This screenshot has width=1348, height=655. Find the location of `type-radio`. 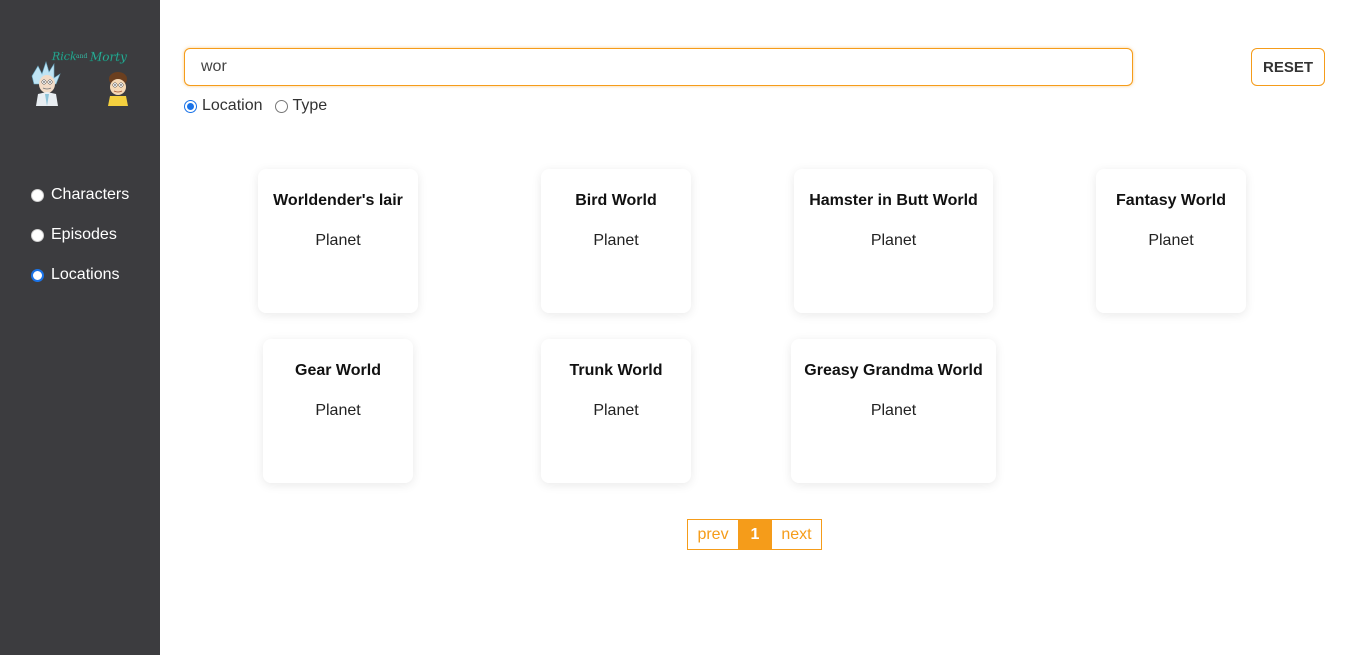

type-radio is located at coordinates (281, 106).